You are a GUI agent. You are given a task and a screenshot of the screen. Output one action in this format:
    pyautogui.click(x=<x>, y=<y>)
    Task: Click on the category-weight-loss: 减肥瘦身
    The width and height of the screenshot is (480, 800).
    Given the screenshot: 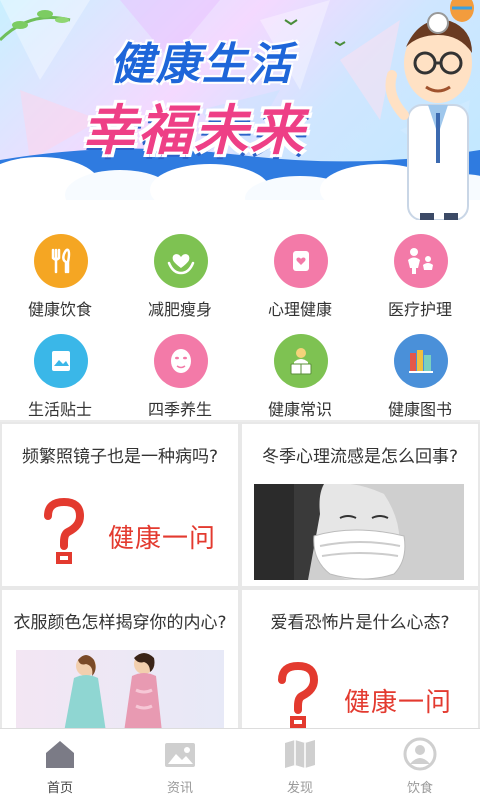 What is the action you would take?
    pyautogui.click(x=180, y=270)
    